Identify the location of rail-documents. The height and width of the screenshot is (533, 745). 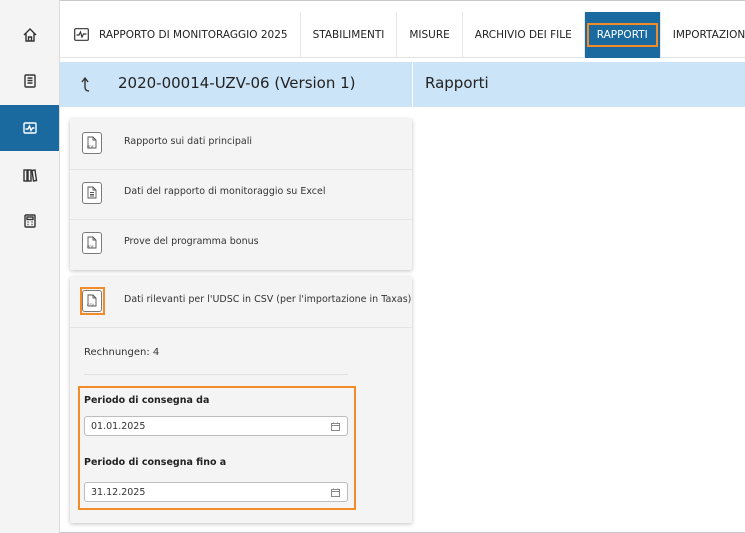
(29, 81).